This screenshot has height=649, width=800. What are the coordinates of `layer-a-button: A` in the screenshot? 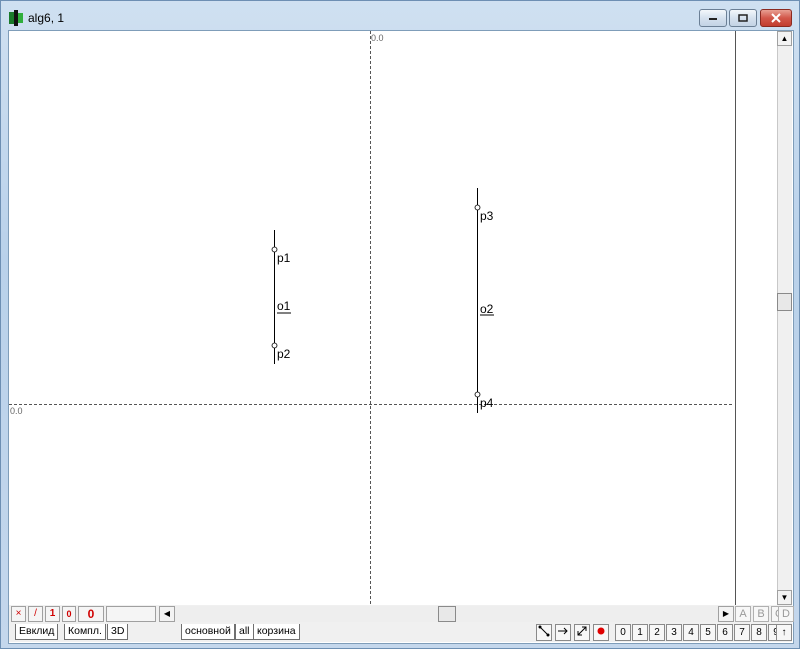 It's located at (743, 614).